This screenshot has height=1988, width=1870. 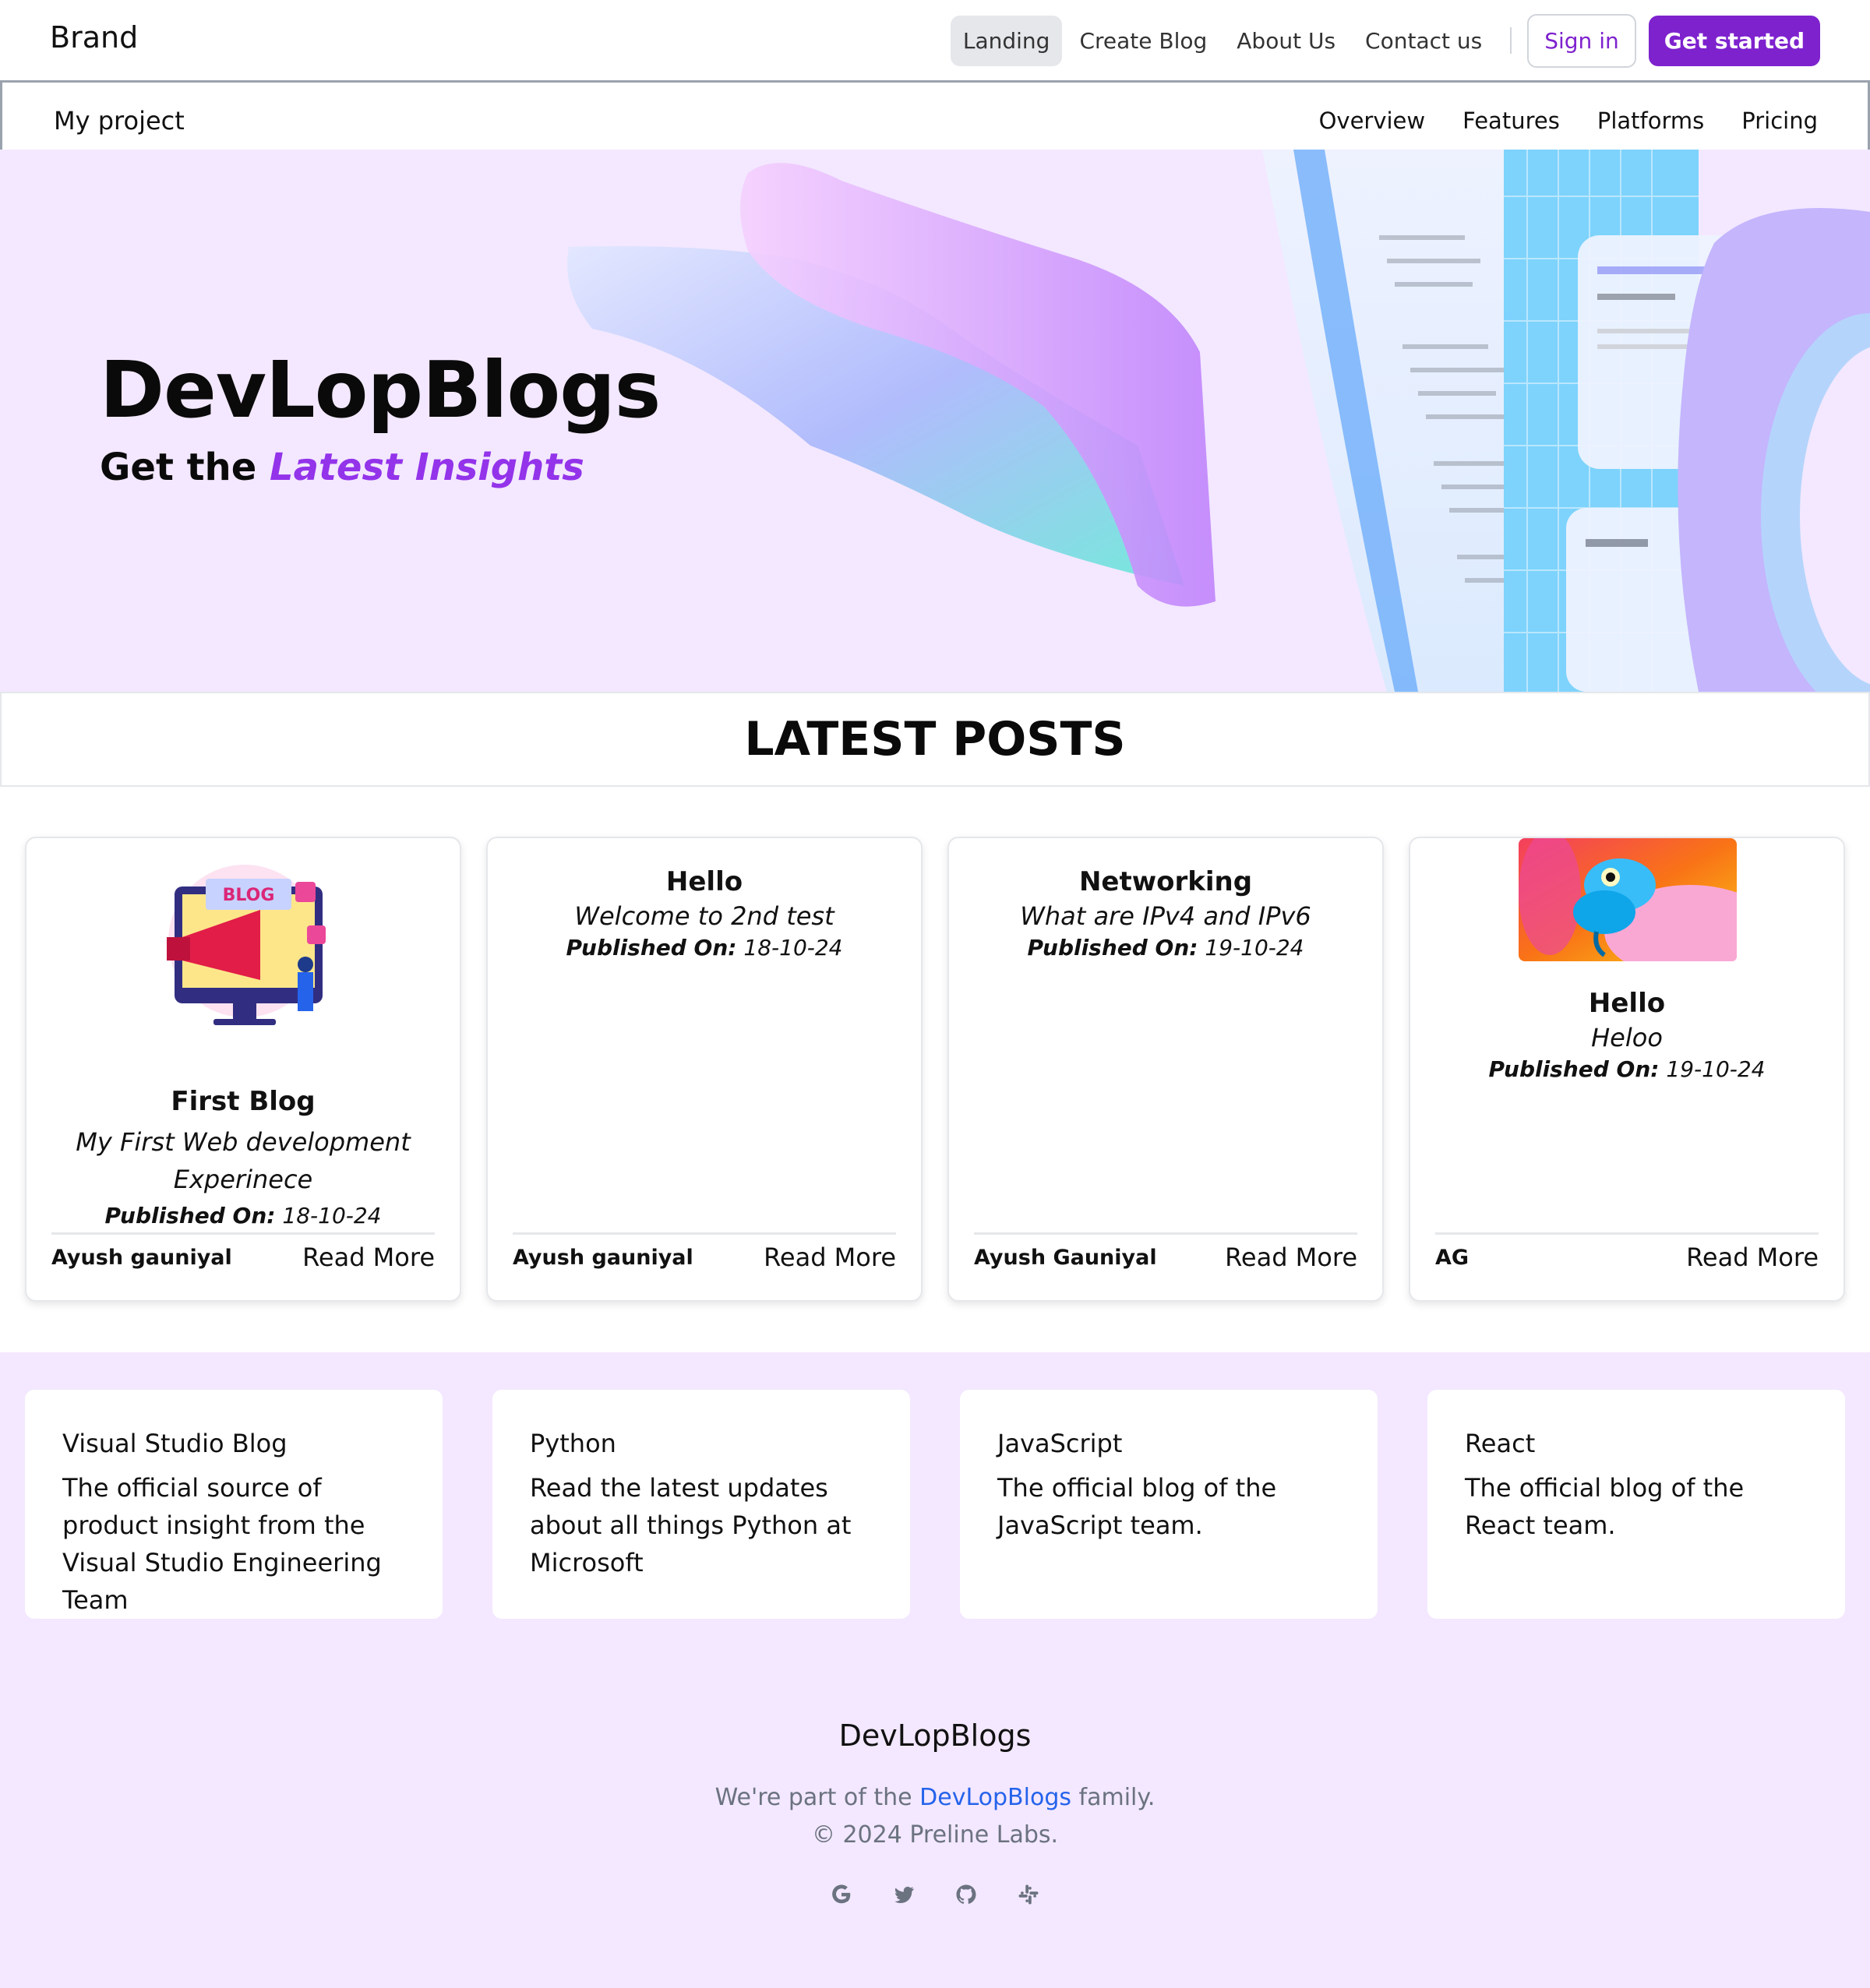 I want to click on nav-divider, so click(x=1511, y=40).